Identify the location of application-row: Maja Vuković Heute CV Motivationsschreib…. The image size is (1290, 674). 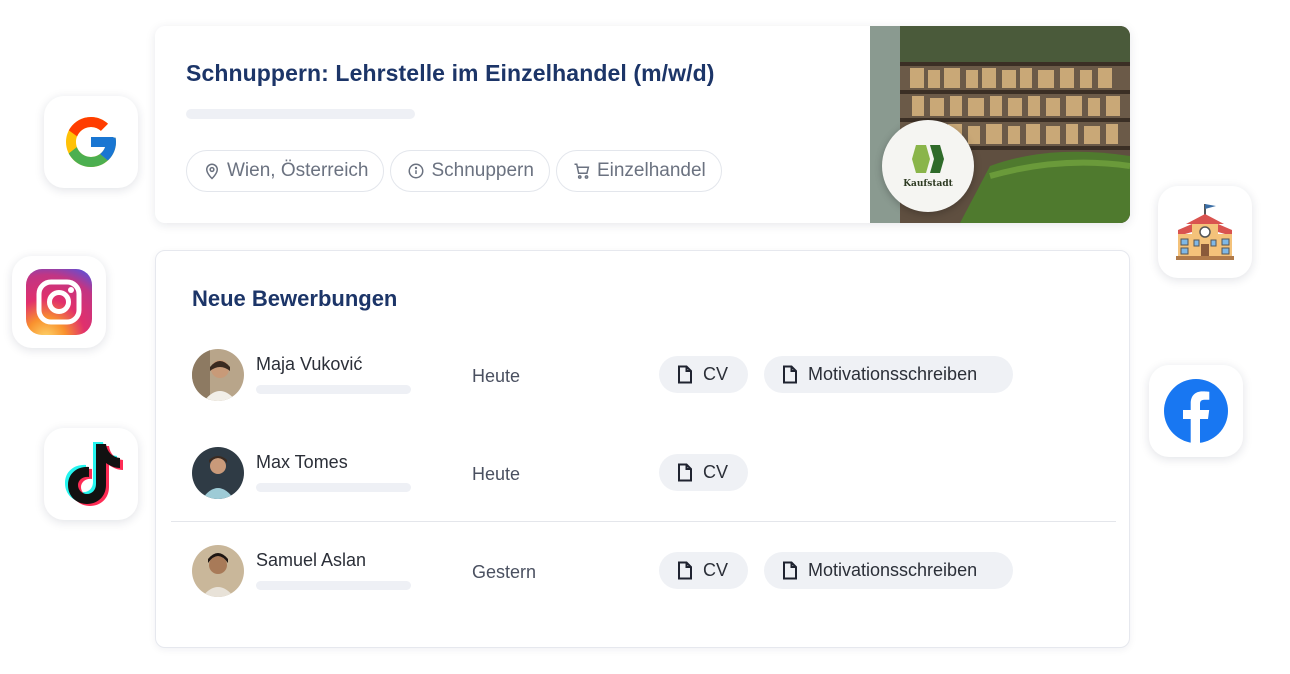
(642, 376).